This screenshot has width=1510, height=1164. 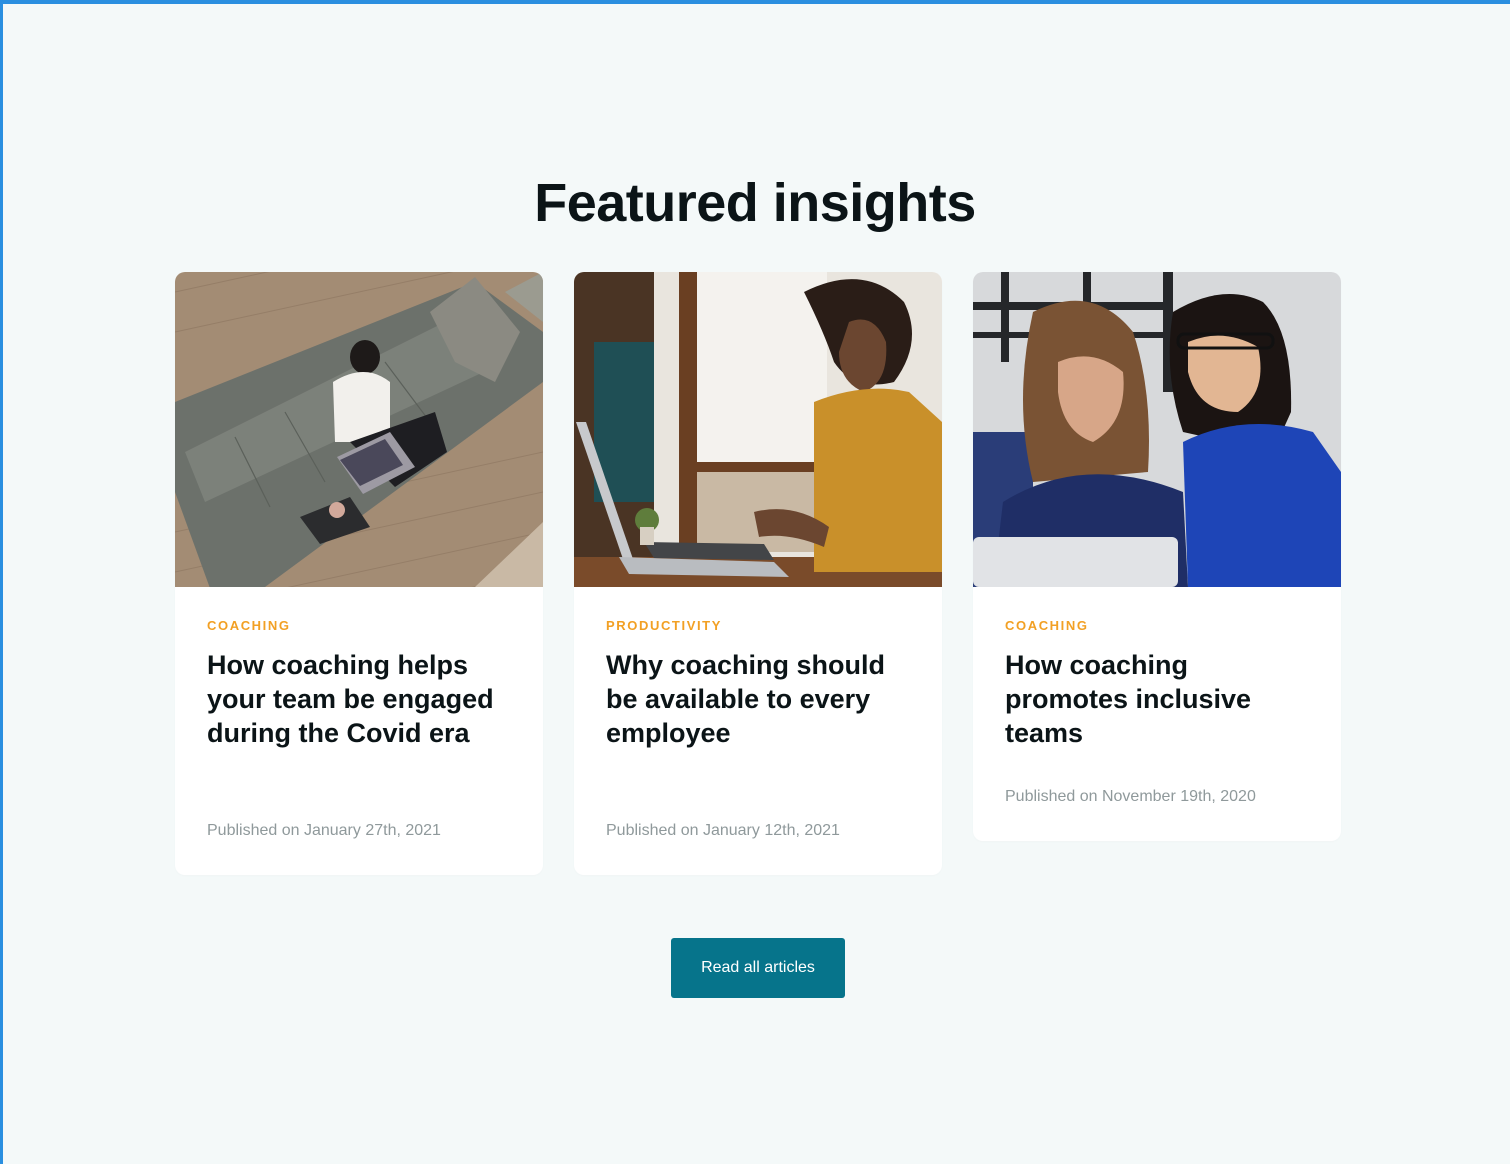 What do you see at coordinates (1157, 429) in the screenshot?
I see `article-image-two-women-laptop` at bounding box center [1157, 429].